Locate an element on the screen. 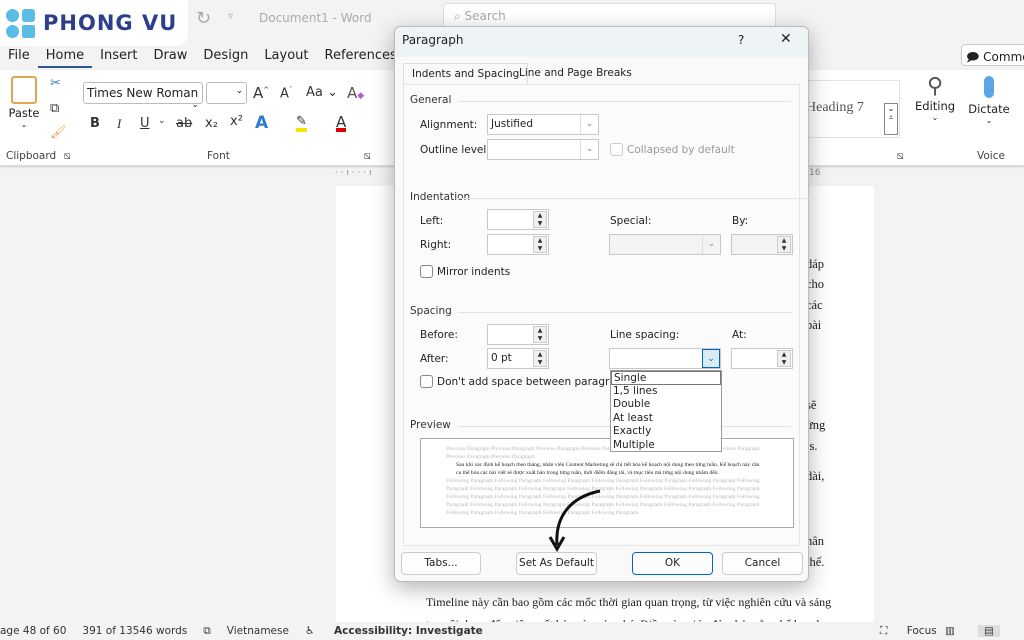 Image resolution: width=1024 pixels, height=640 pixels. paste-label: Paste is located at coordinates (24, 113).